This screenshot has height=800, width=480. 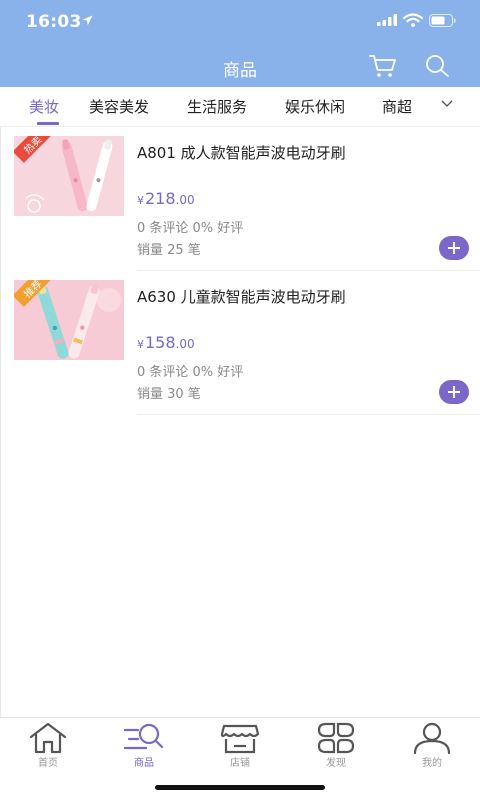 I want to click on price-integer: 158, so click(x=160, y=342).